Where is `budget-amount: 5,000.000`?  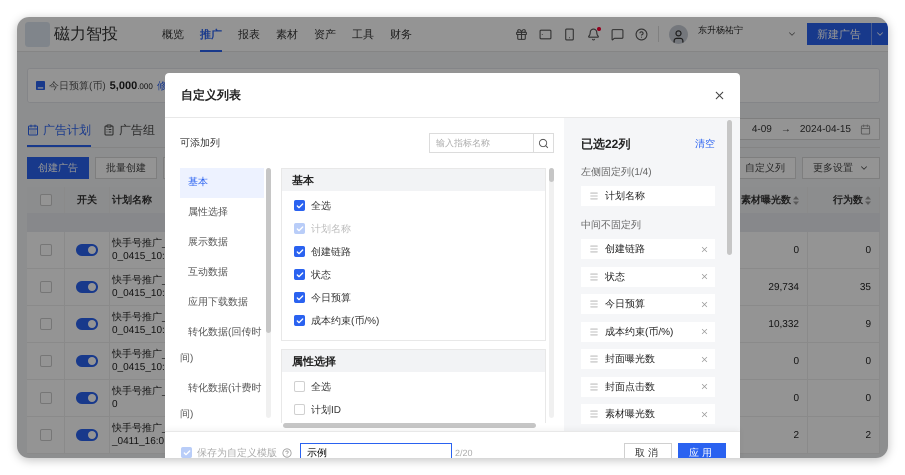 budget-amount: 5,000.000 is located at coordinates (131, 86).